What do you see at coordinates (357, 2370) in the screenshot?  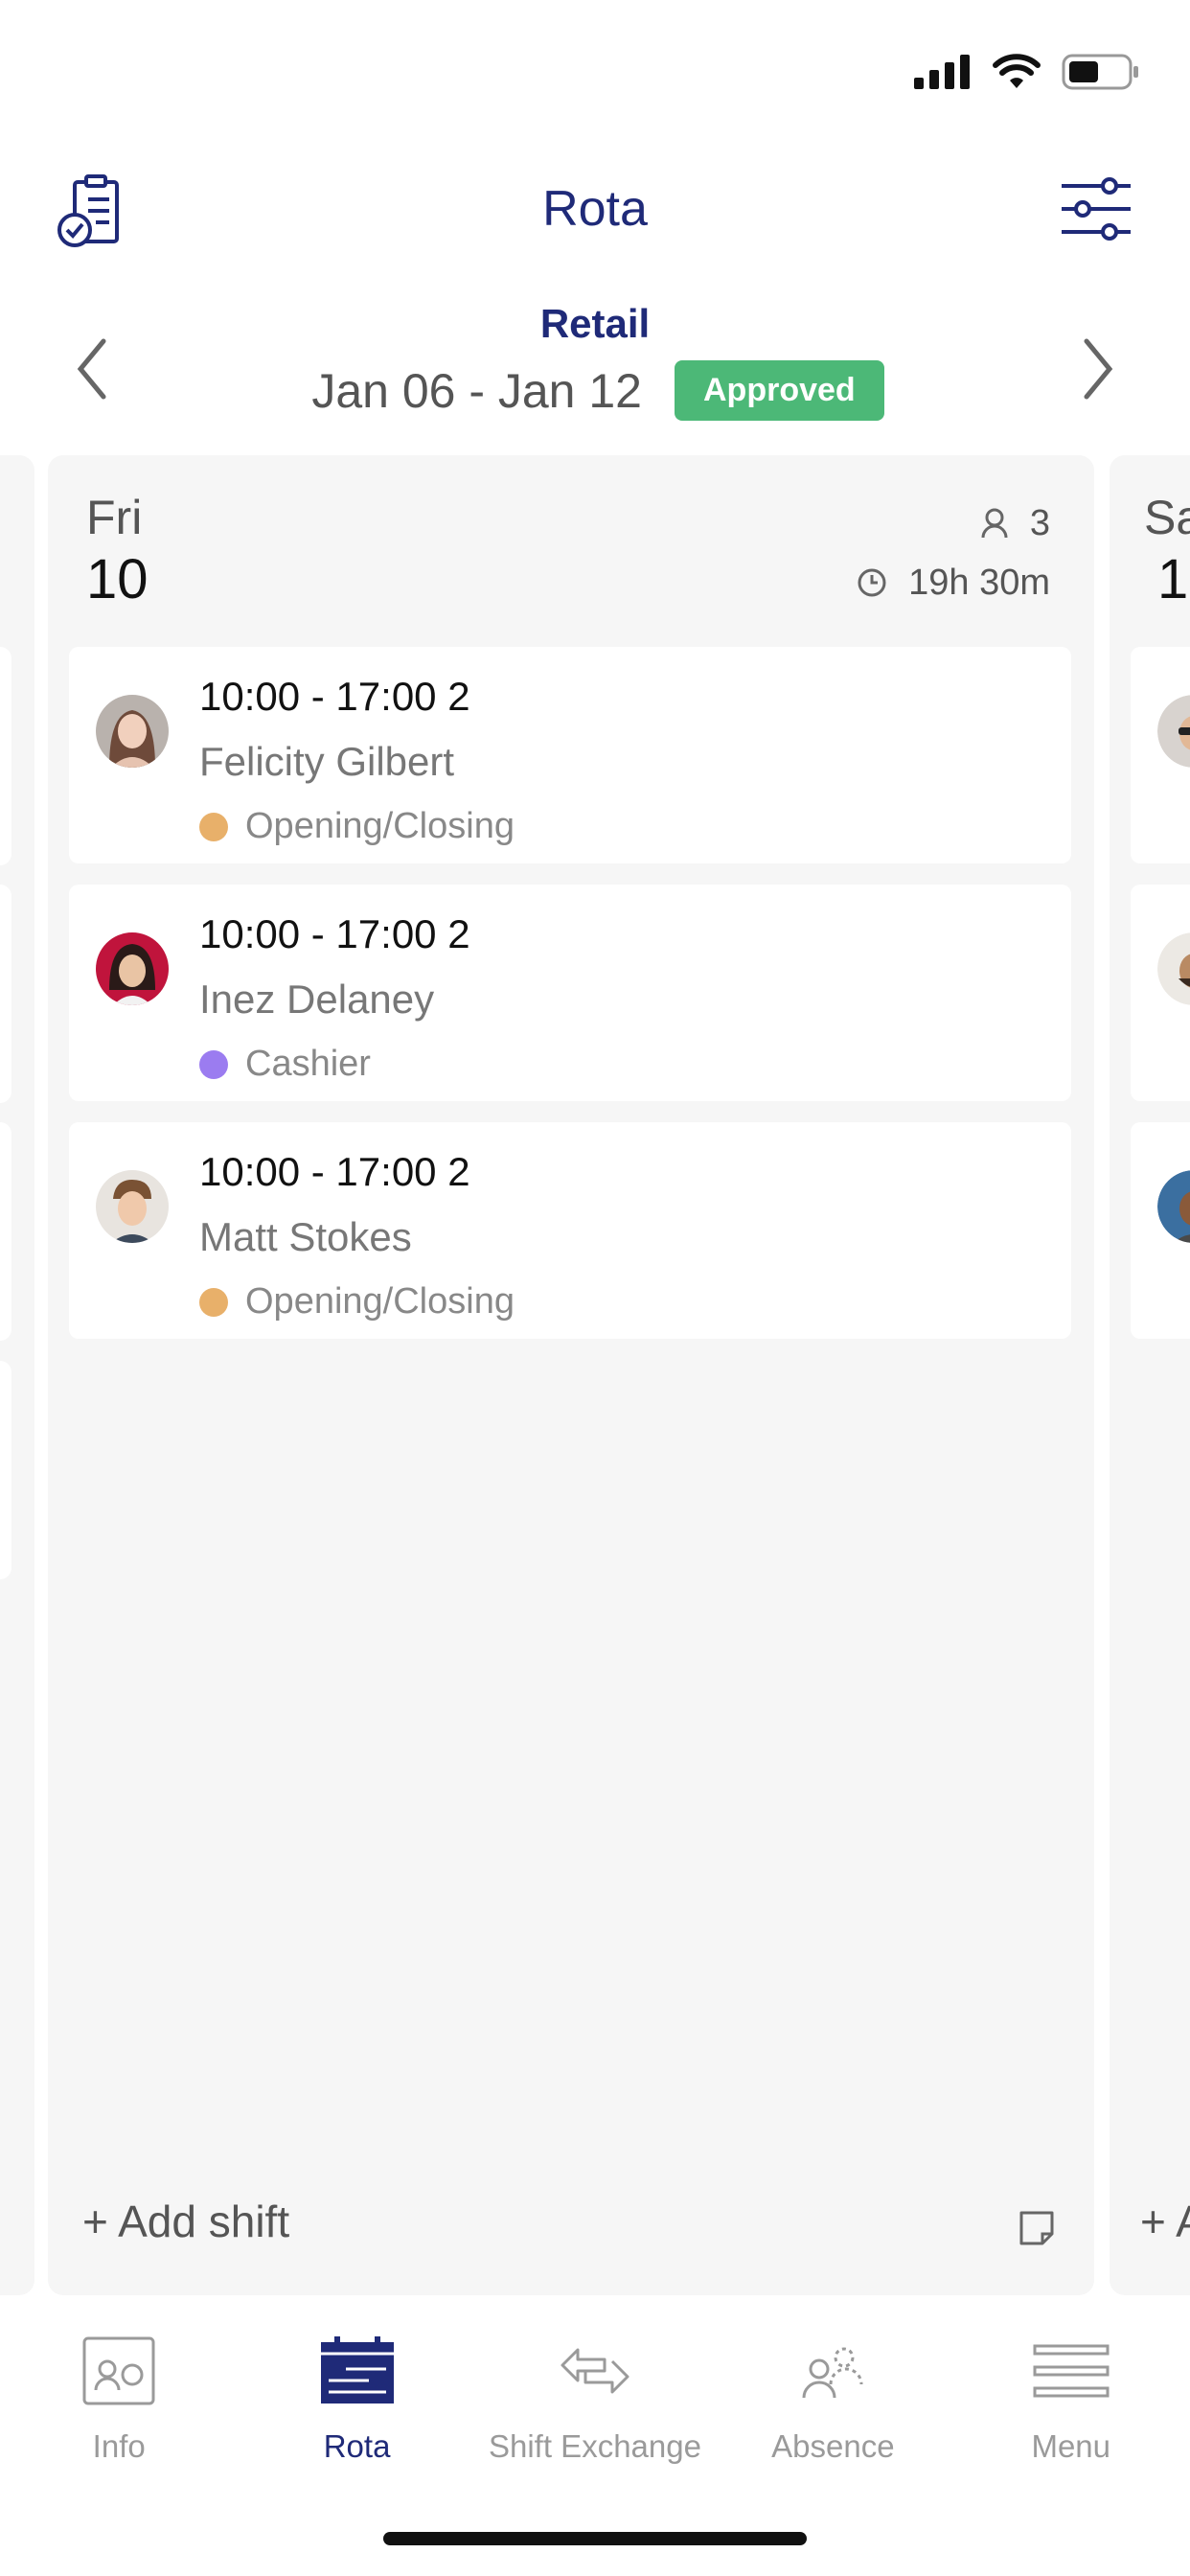 I see `rota-icon` at bounding box center [357, 2370].